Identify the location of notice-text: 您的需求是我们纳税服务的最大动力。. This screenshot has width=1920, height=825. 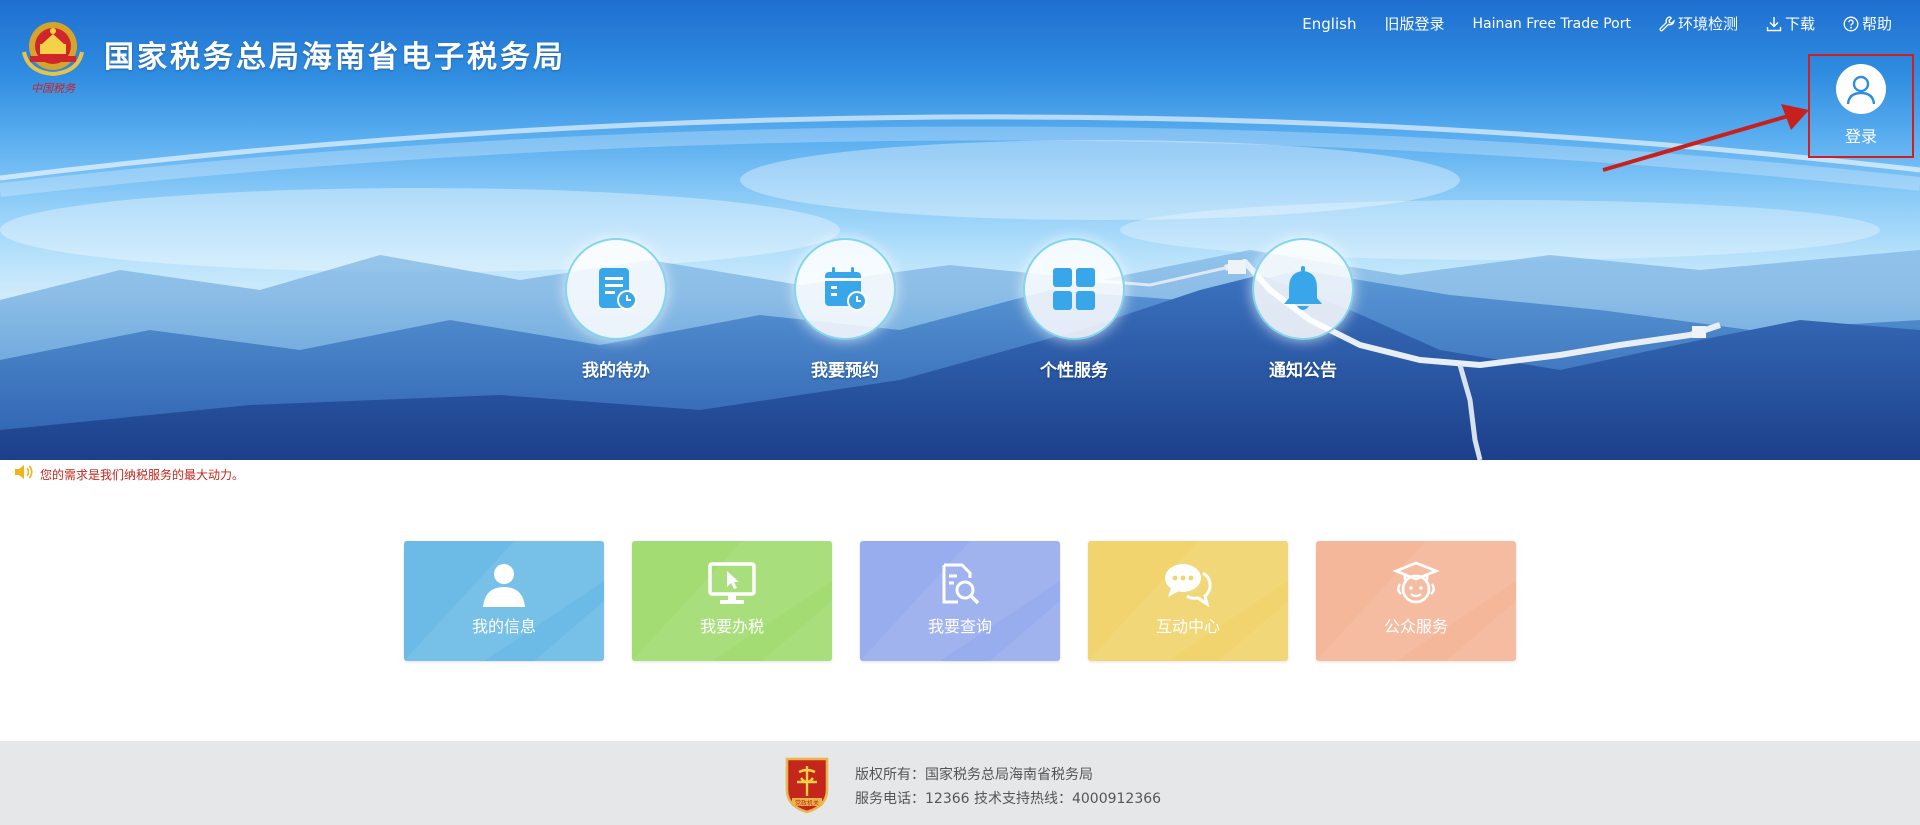
(142, 475).